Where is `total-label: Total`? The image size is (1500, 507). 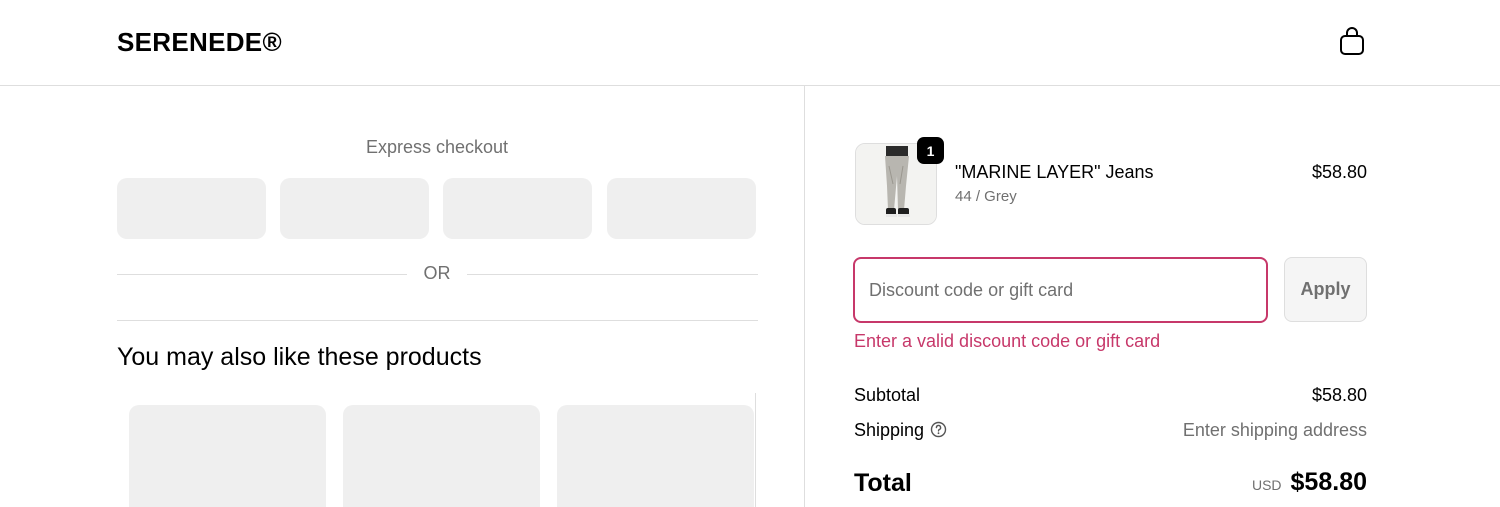
total-label: Total is located at coordinates (883, 483).